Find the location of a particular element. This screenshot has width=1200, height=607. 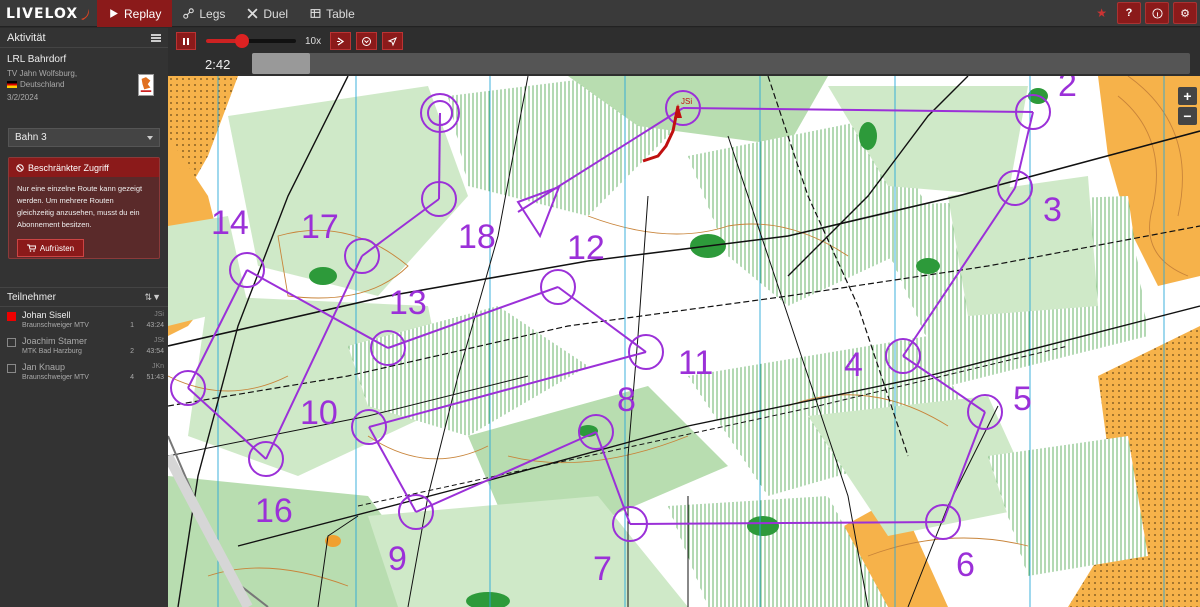

playback-controls: 10x 2:42 is located at coordinates (684, 52).